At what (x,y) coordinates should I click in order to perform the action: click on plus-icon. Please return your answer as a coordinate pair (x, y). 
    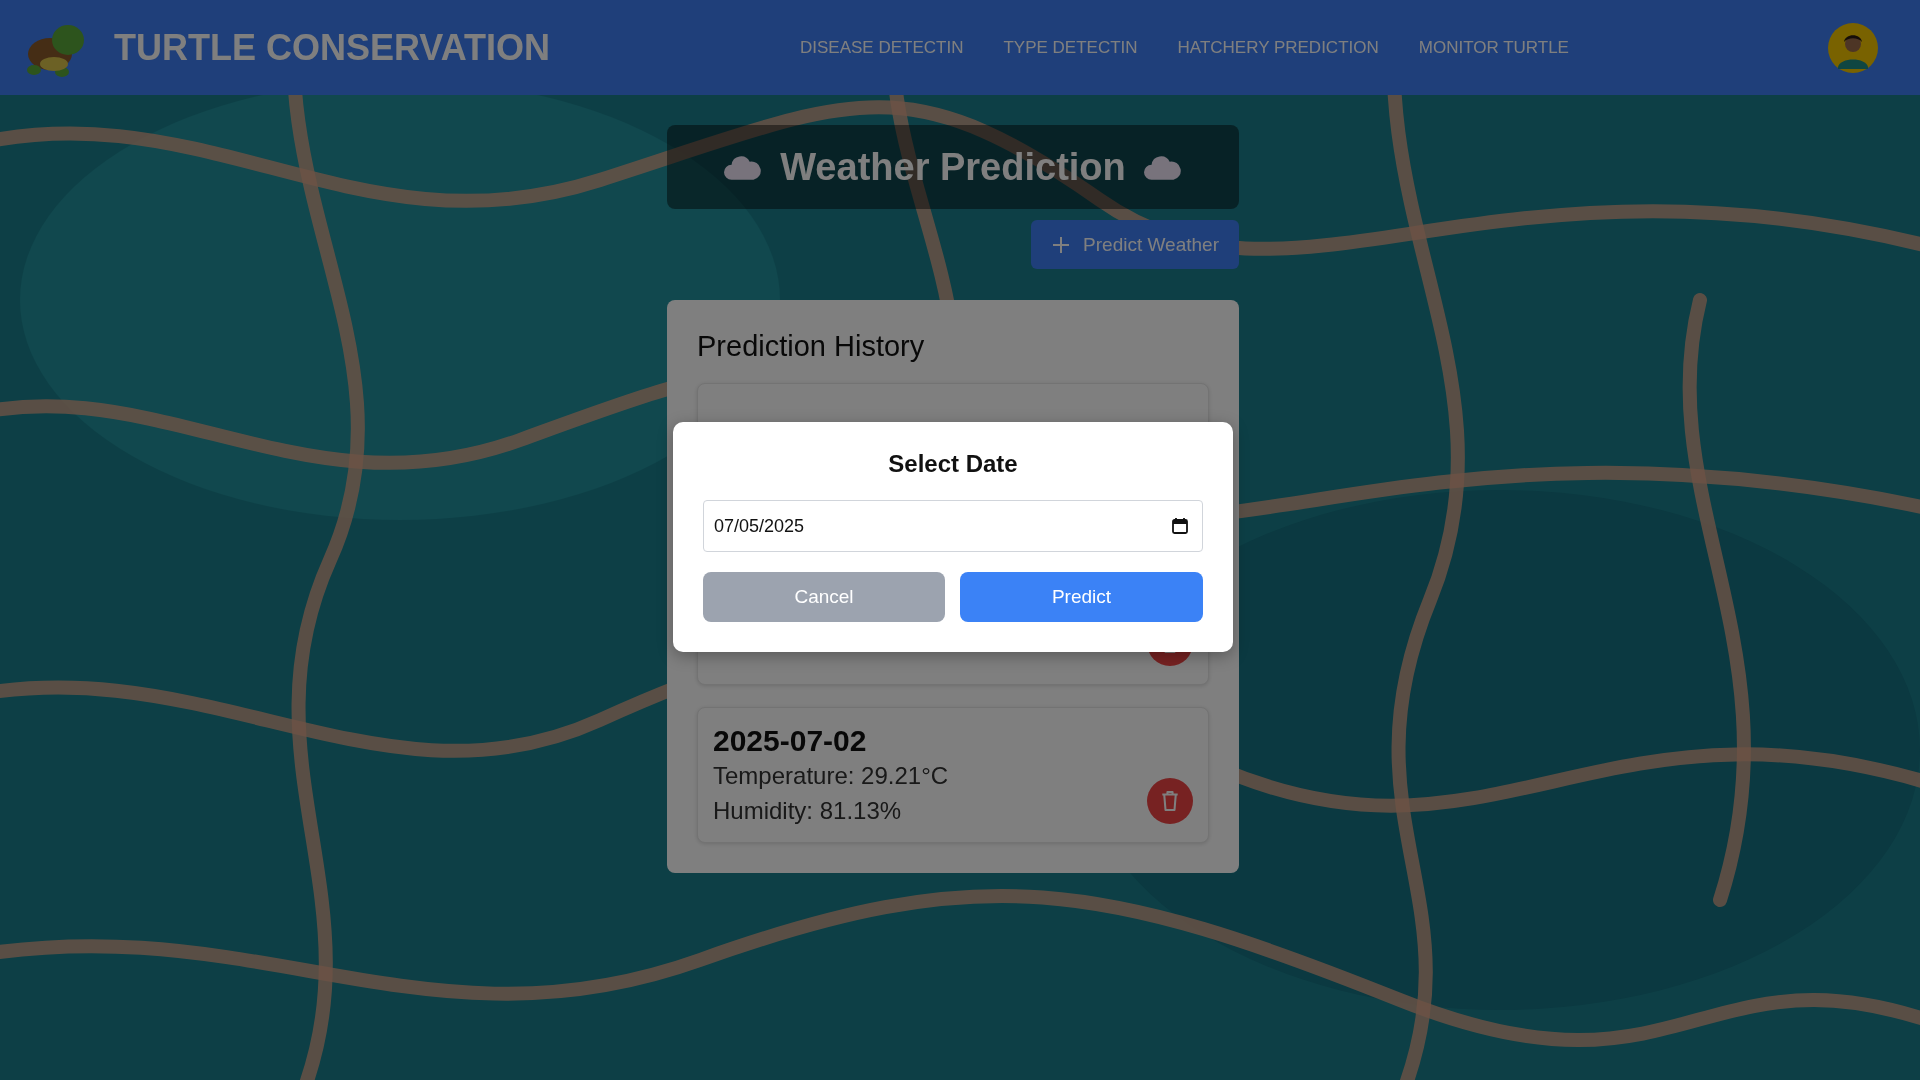
    Looking at the image, I should click on (1061, 244).